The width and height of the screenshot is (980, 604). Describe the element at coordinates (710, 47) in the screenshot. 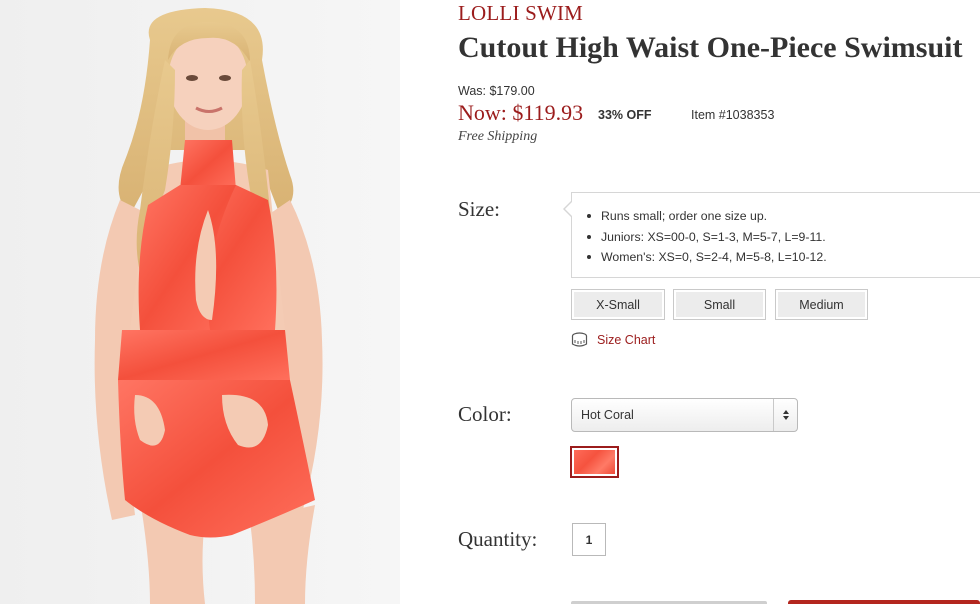

I see `product-title: Cutout High Waist One-Piece Swimsuit` at that location.